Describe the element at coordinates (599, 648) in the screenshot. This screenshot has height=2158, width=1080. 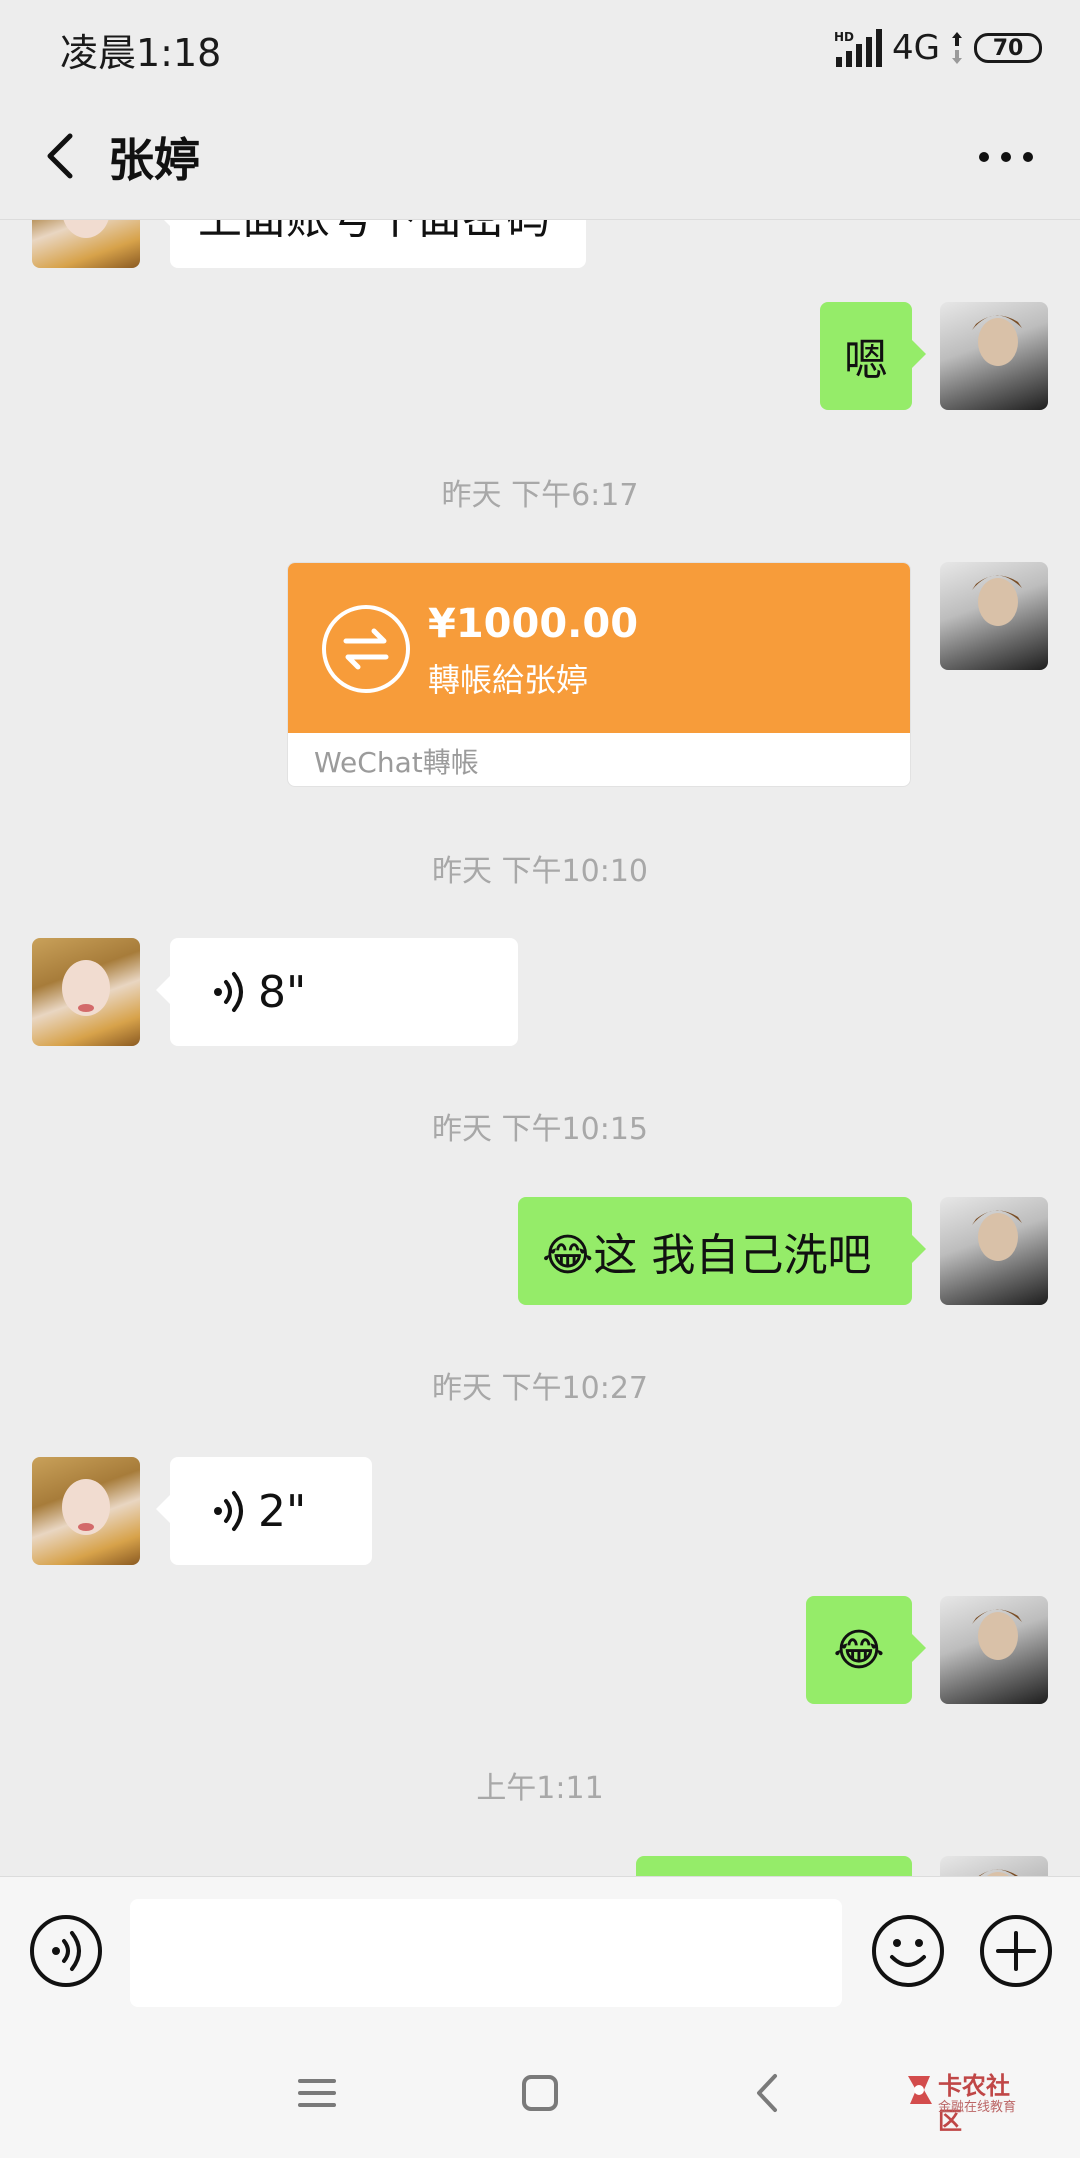
I see `transfer-header: ¥1000.00 轉帳給张婷` at that location.